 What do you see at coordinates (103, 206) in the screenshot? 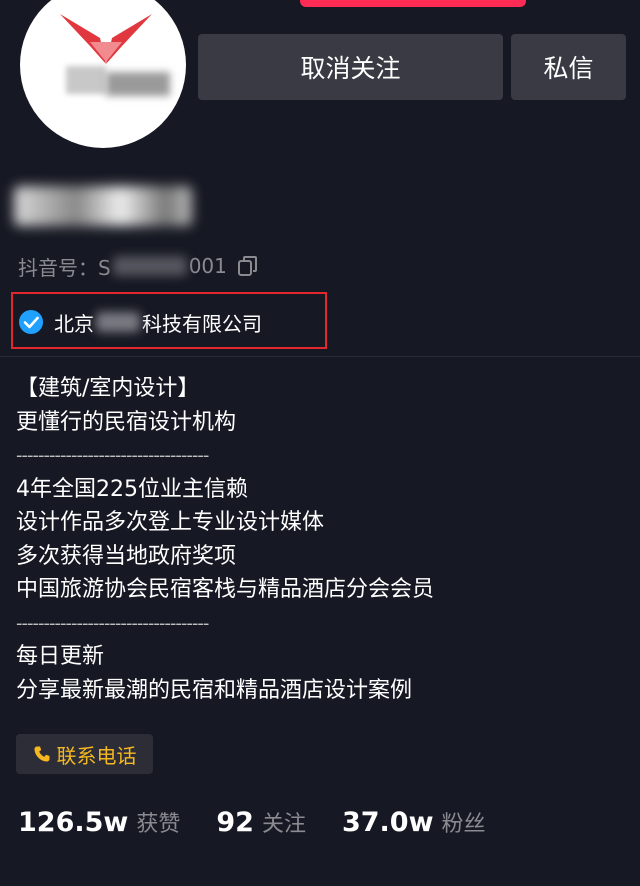
I see `nickname-blurred` at bounding box center [103, 206].